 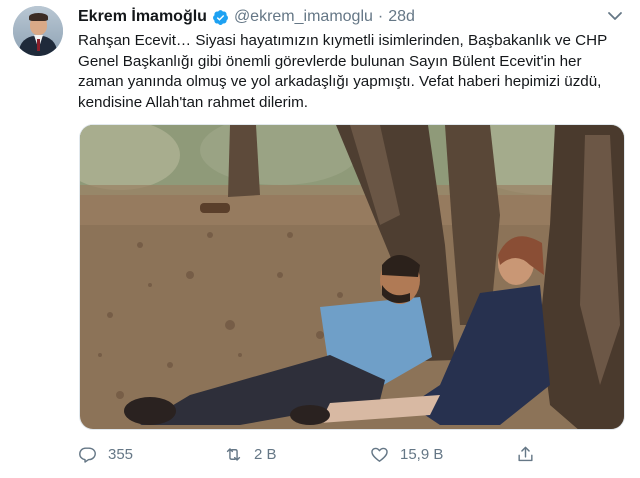 I want to click on photo-tree-thin, so click(x=244, y=161).